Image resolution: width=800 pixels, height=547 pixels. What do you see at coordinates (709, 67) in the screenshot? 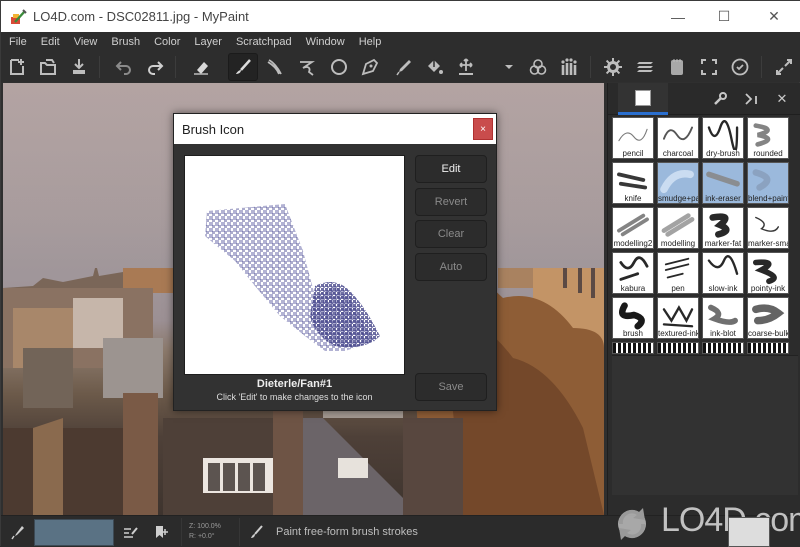
I see `fullscreen-button` at bounding box center [709, 67].